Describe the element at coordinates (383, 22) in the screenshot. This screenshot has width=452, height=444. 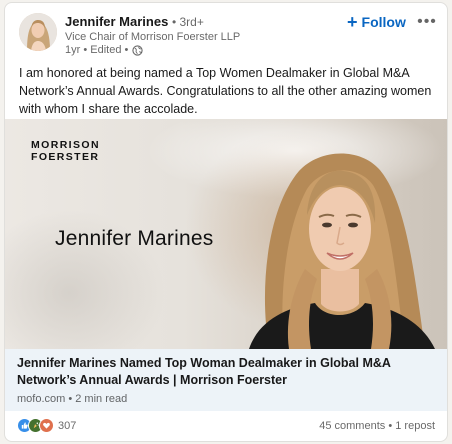
I see `follow-label: Follow` at that location.